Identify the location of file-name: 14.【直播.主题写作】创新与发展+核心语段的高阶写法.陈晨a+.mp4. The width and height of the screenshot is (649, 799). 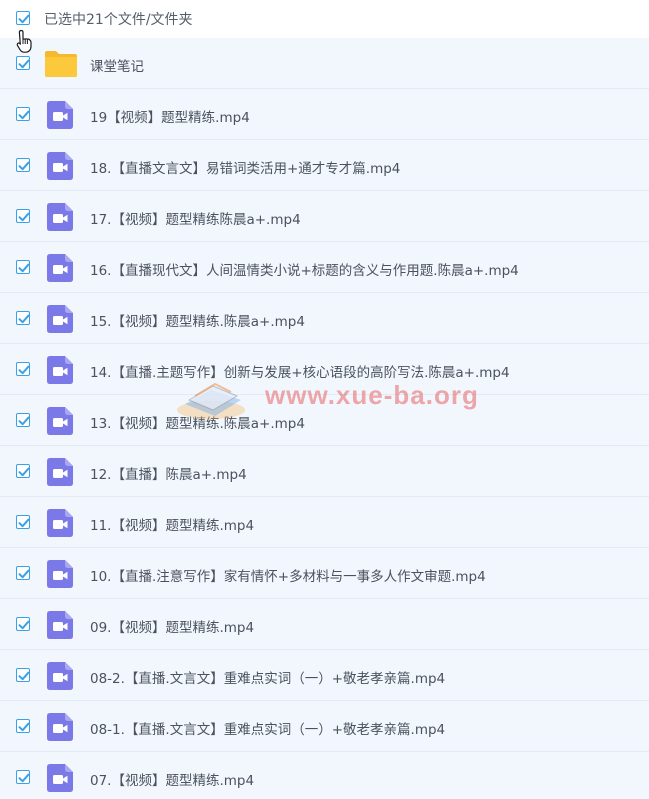
(300, 371).